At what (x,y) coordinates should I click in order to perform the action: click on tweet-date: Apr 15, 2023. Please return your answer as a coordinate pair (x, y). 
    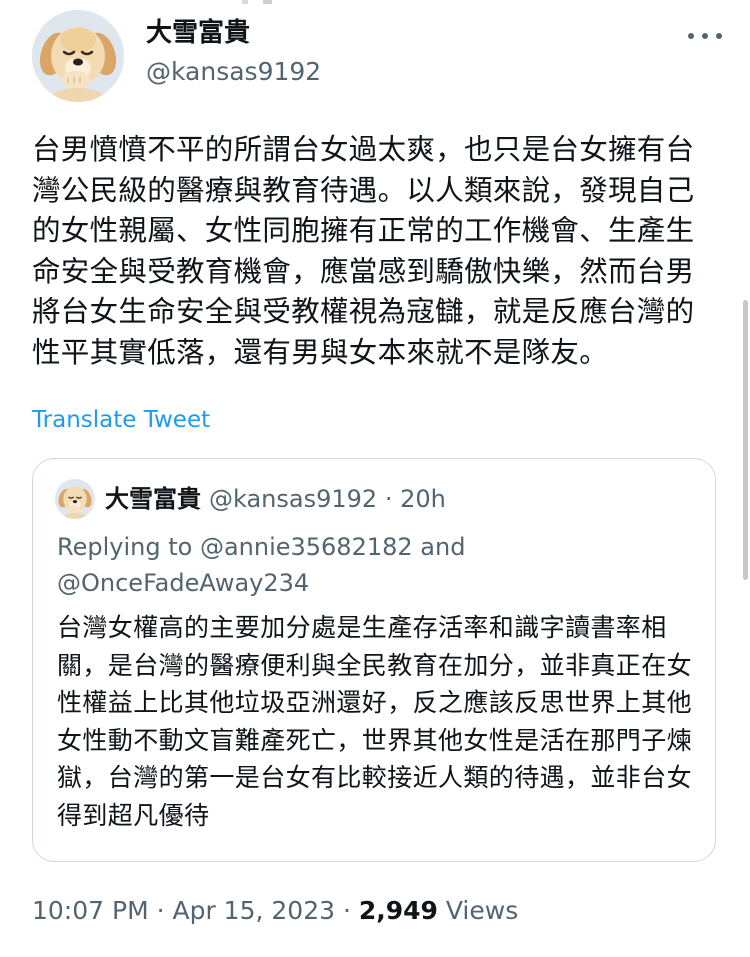
    Looking at the image, I should click on (253, 910).